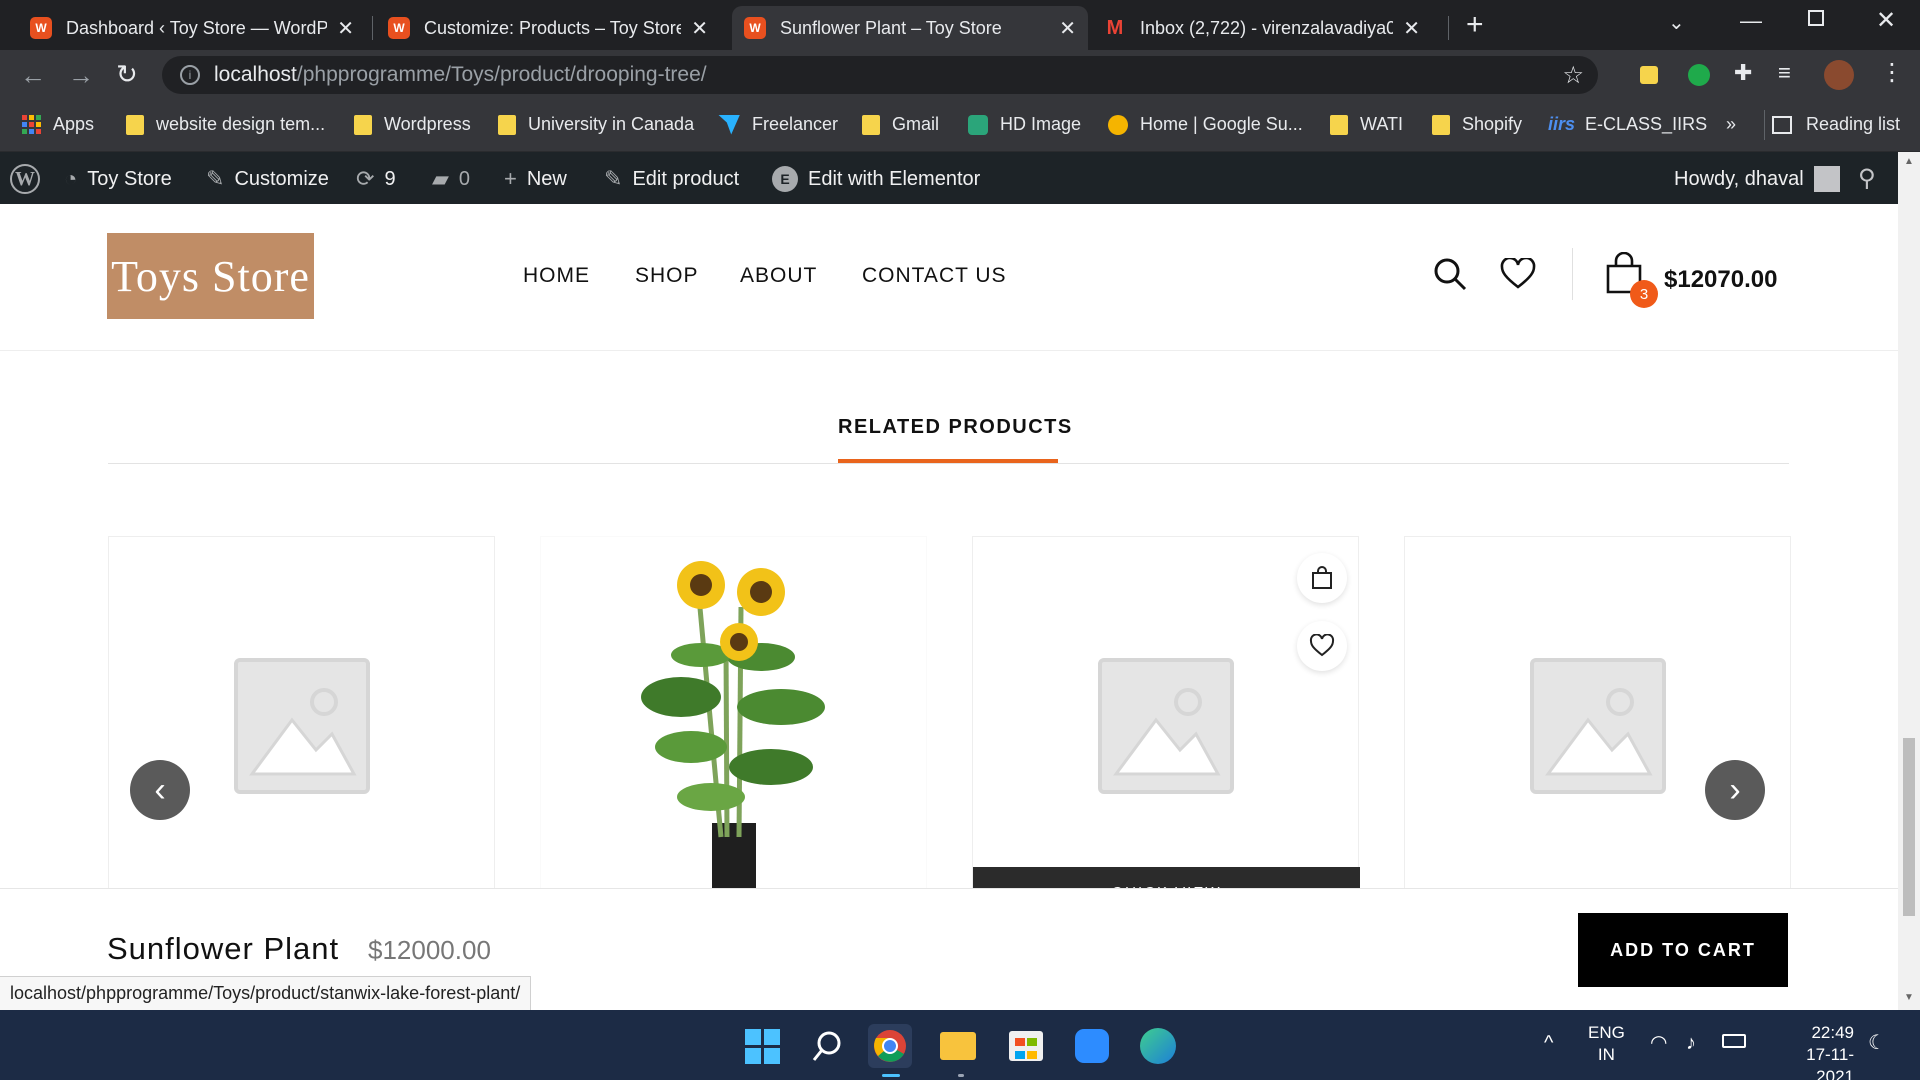  Describe the element at coordinates (1720, 280) in the screenshot. I see `cart-total: $12070.00` at that location.